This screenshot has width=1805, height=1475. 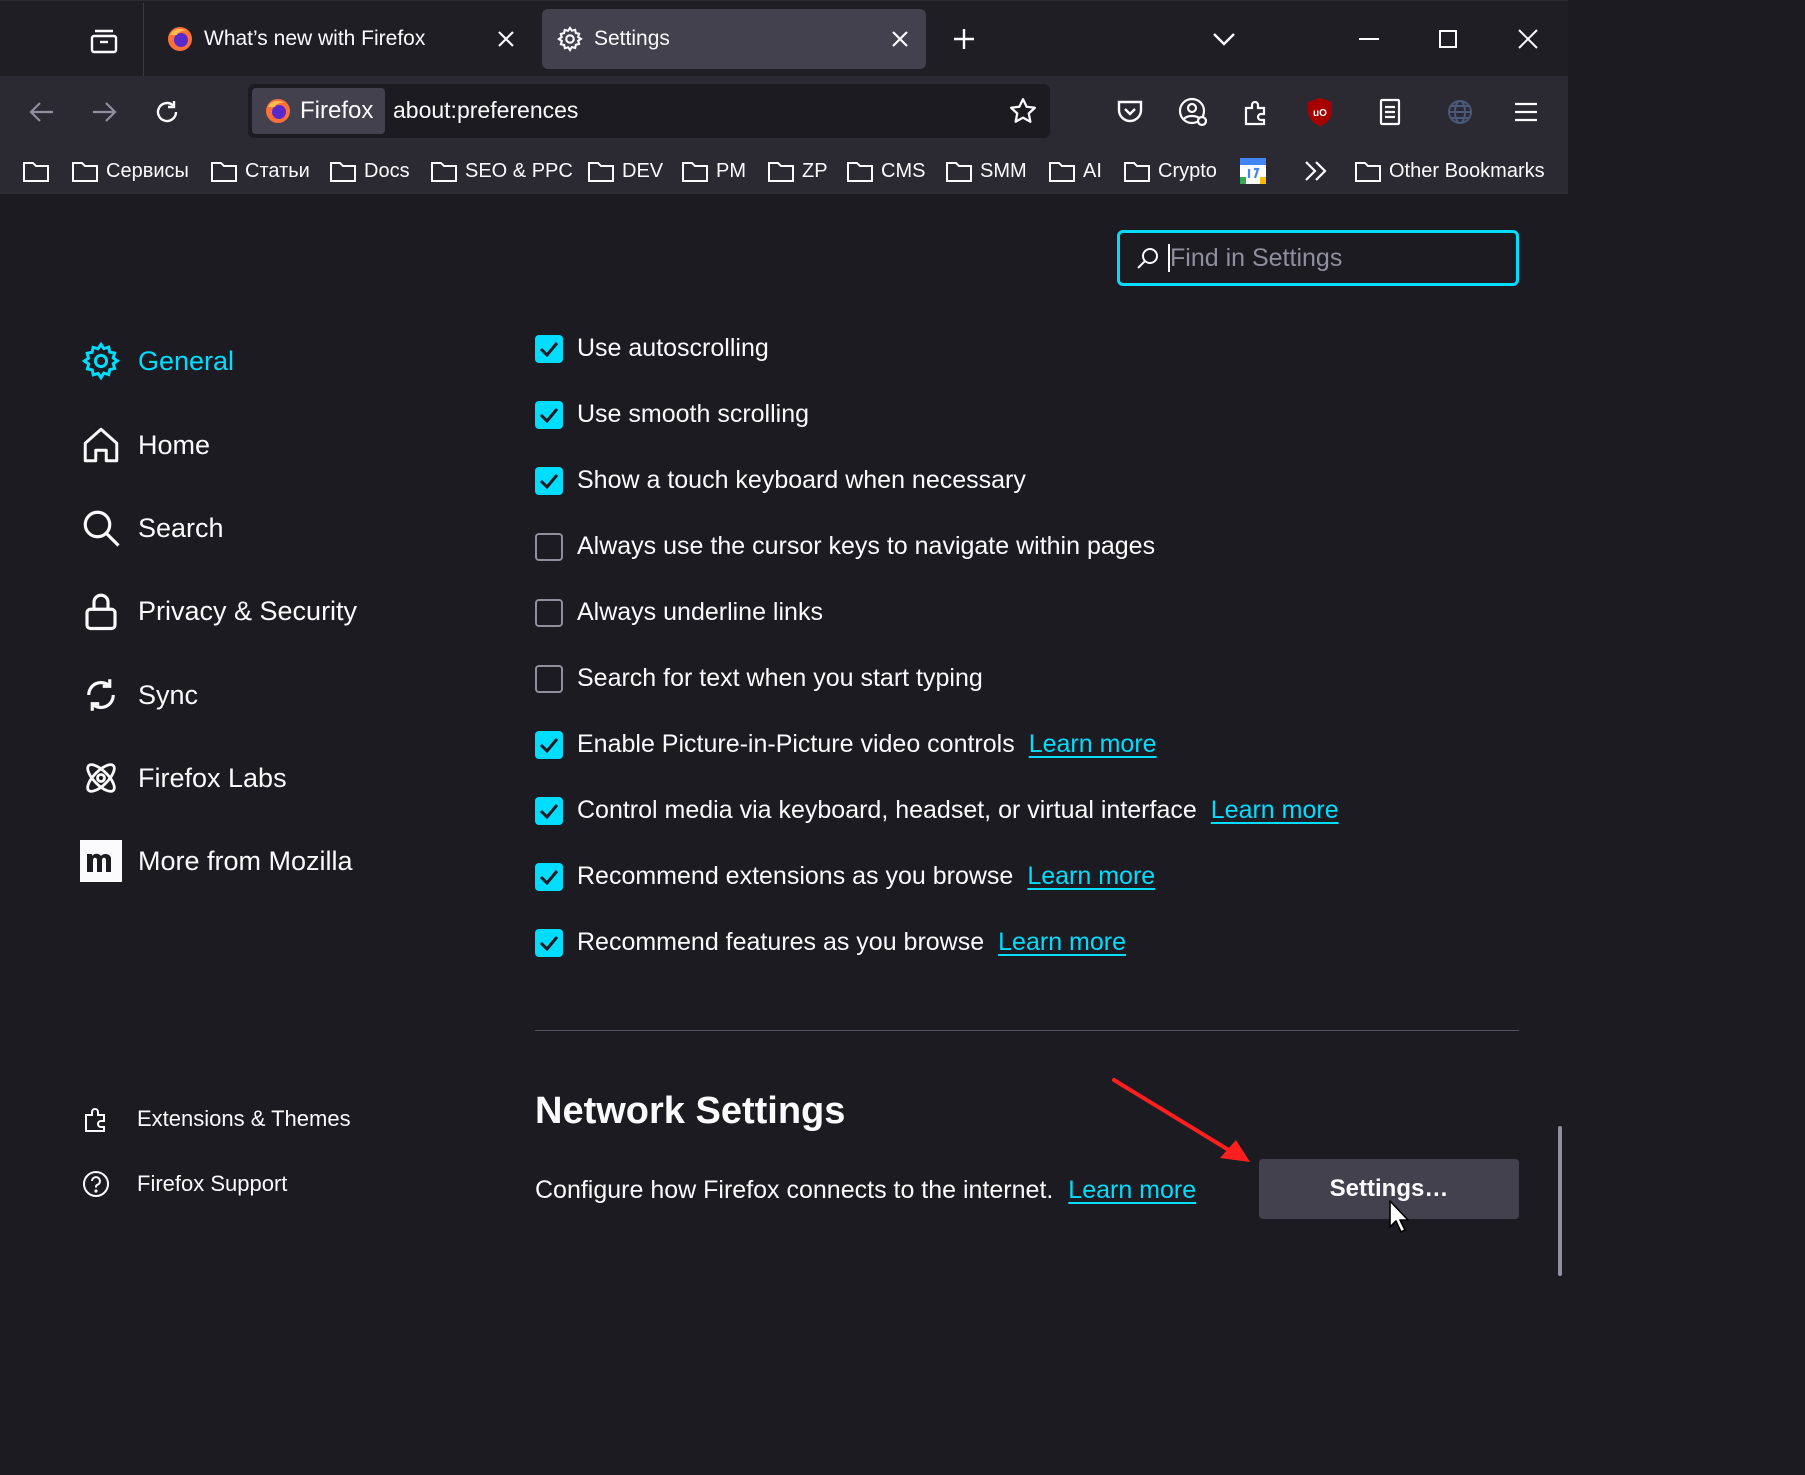 What do you see at coordinates (885, 171) in the screenshot?
I see `bookmark-folder: CMS` at bounding box center [885, 171].